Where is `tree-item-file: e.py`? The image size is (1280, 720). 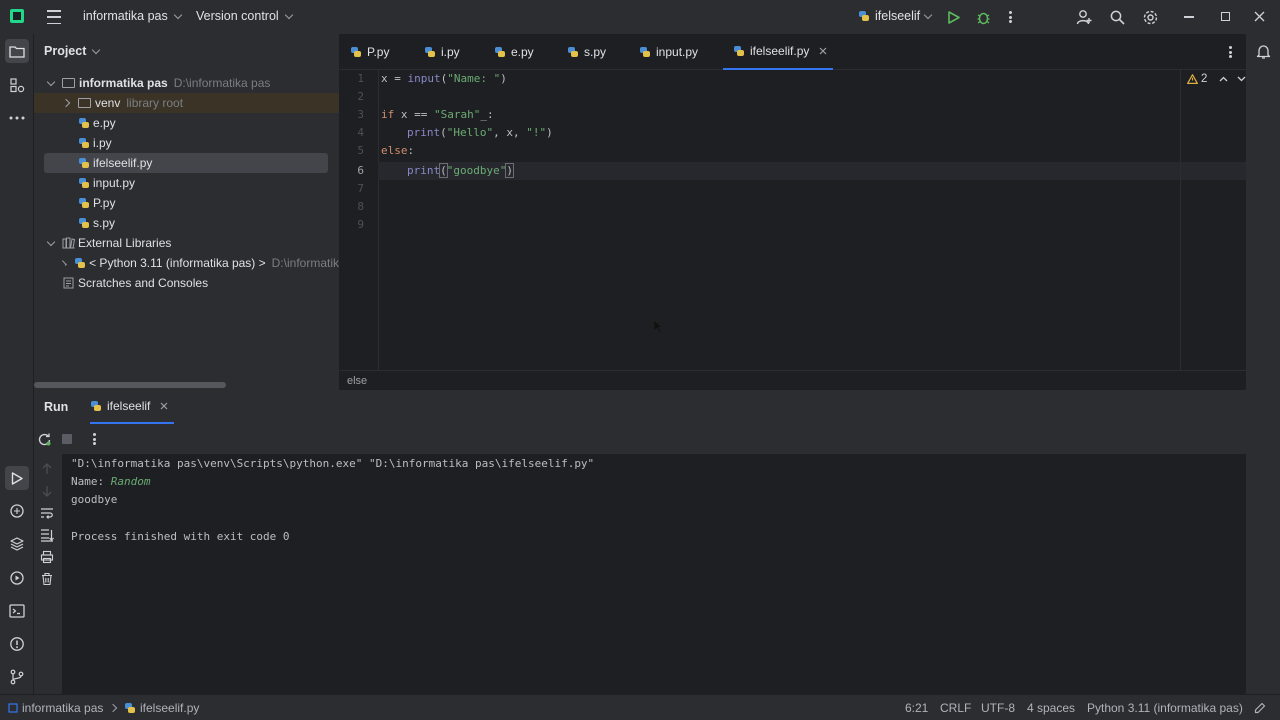
tree-item-file: e.py is located at coordinates (97, 123).